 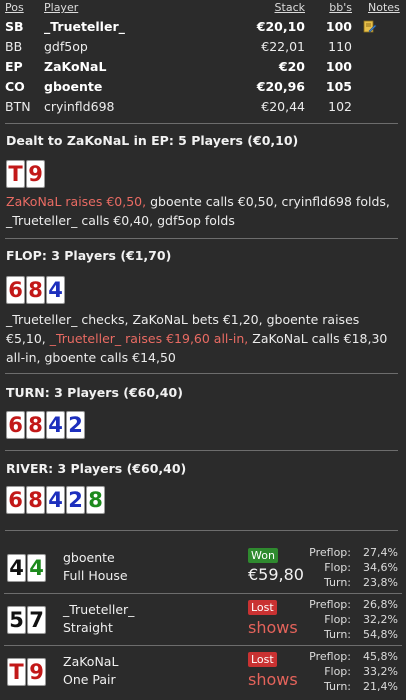 I want to click on player-stack: €22,01, so click(x=283, y=46).